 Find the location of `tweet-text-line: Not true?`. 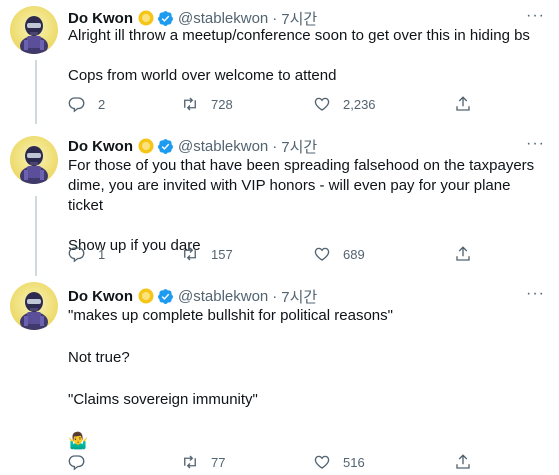

tweet-text-line: Not true? is located at coordinates (99, 357).